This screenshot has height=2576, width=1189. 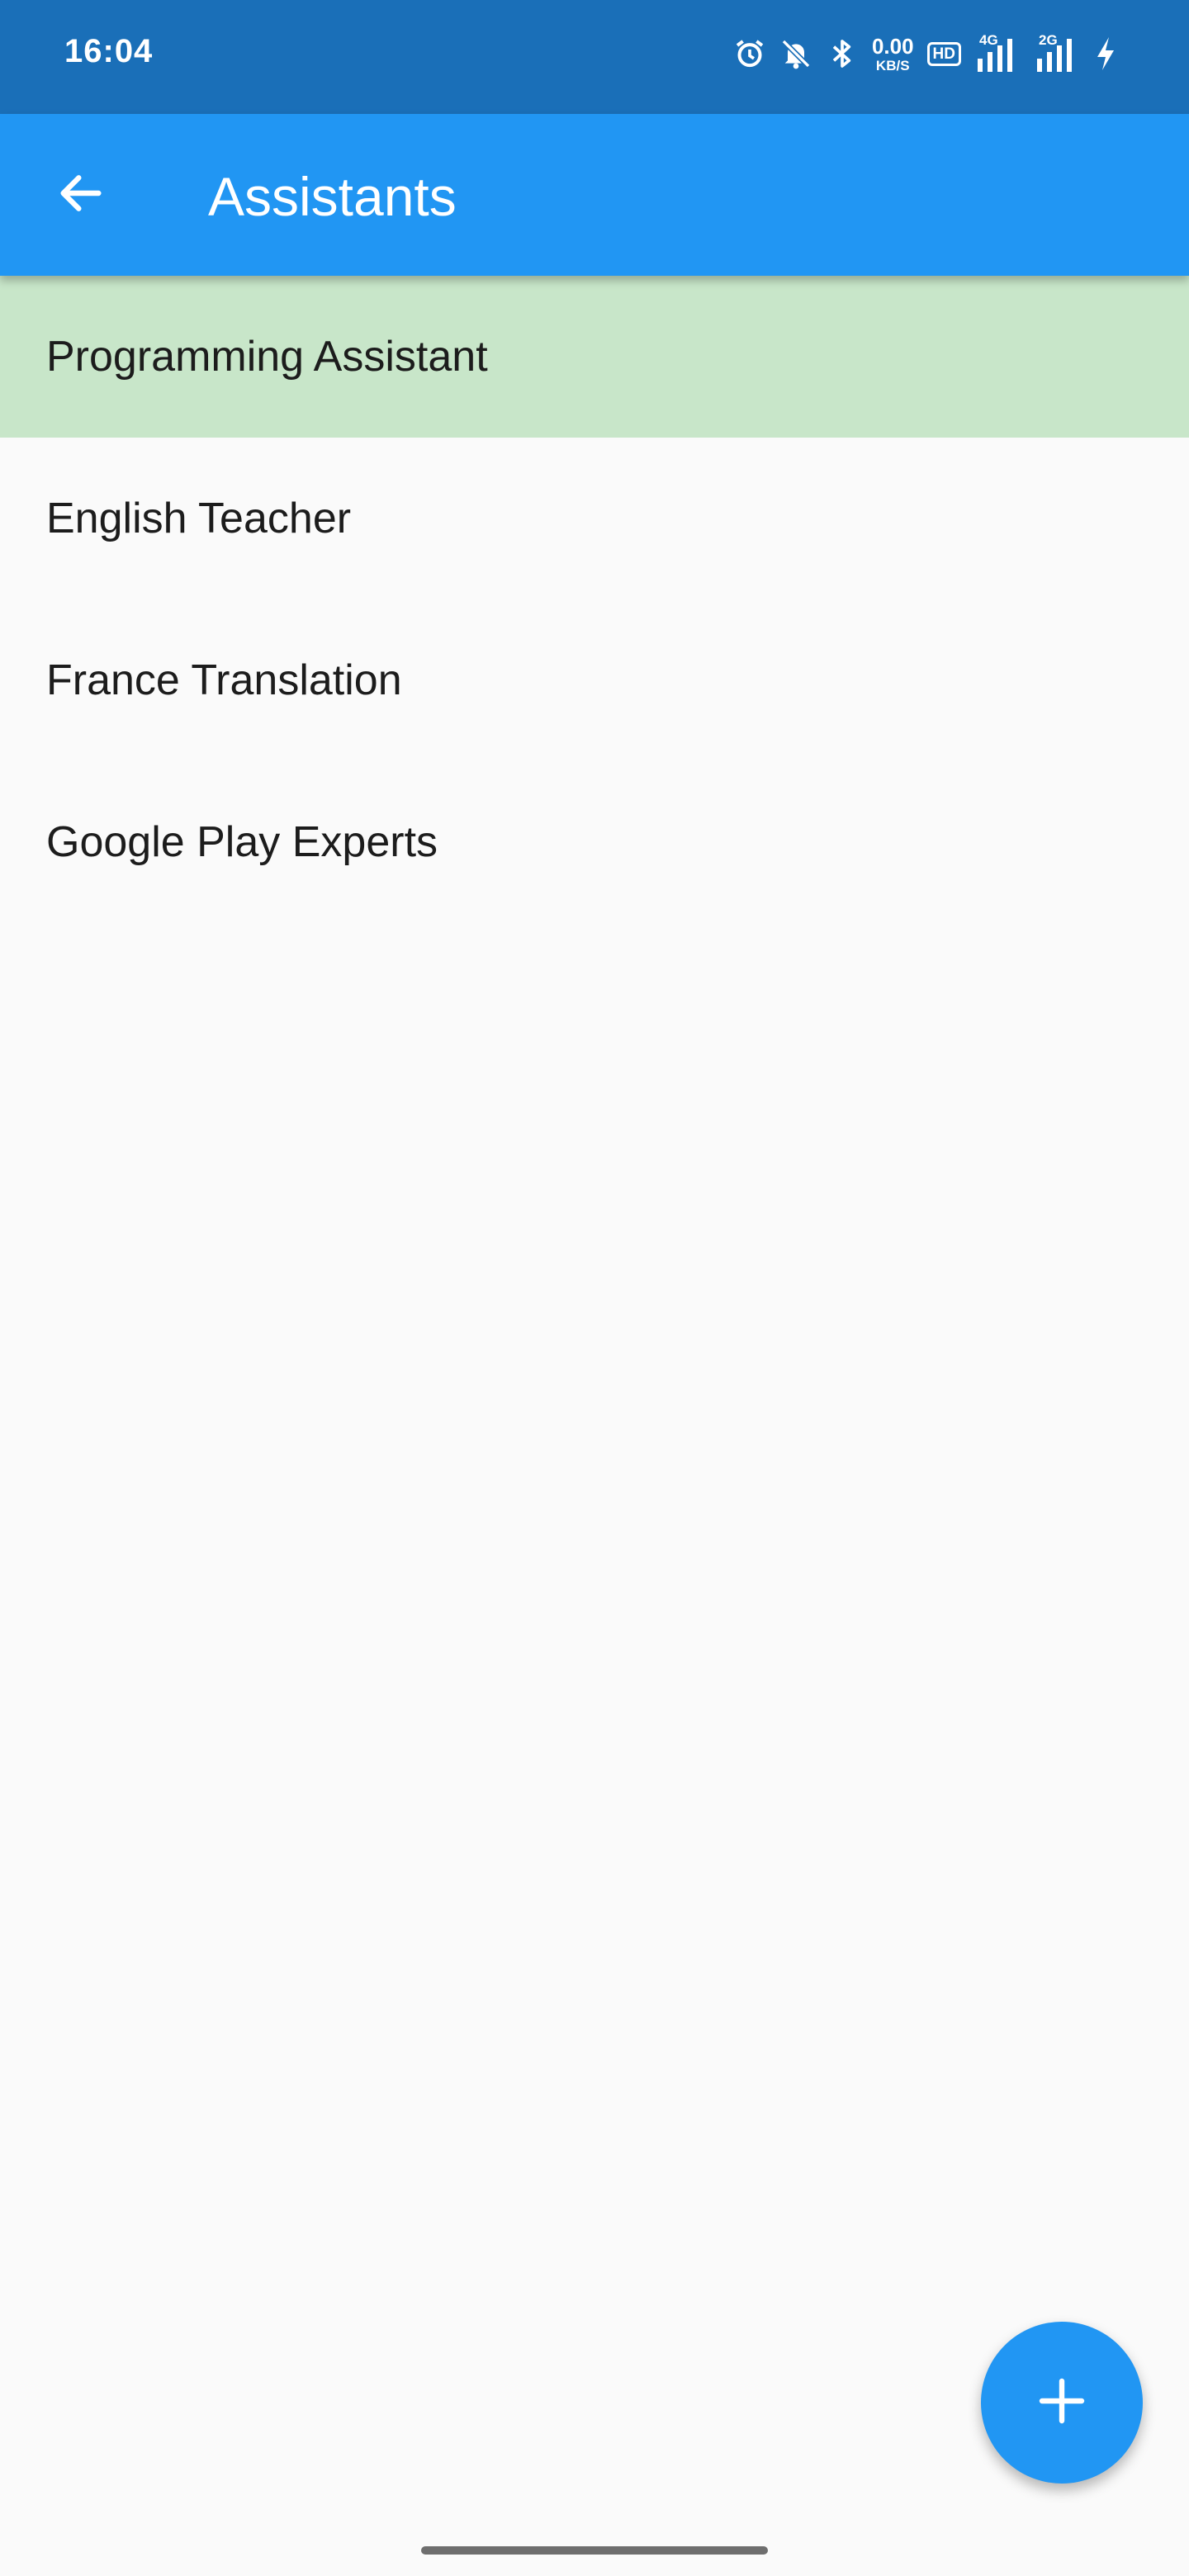 What do you see at coordinates (892, 65) in the screenshot?
I see `network-speed-unit: KB/S` at bounding box center [892, 65].